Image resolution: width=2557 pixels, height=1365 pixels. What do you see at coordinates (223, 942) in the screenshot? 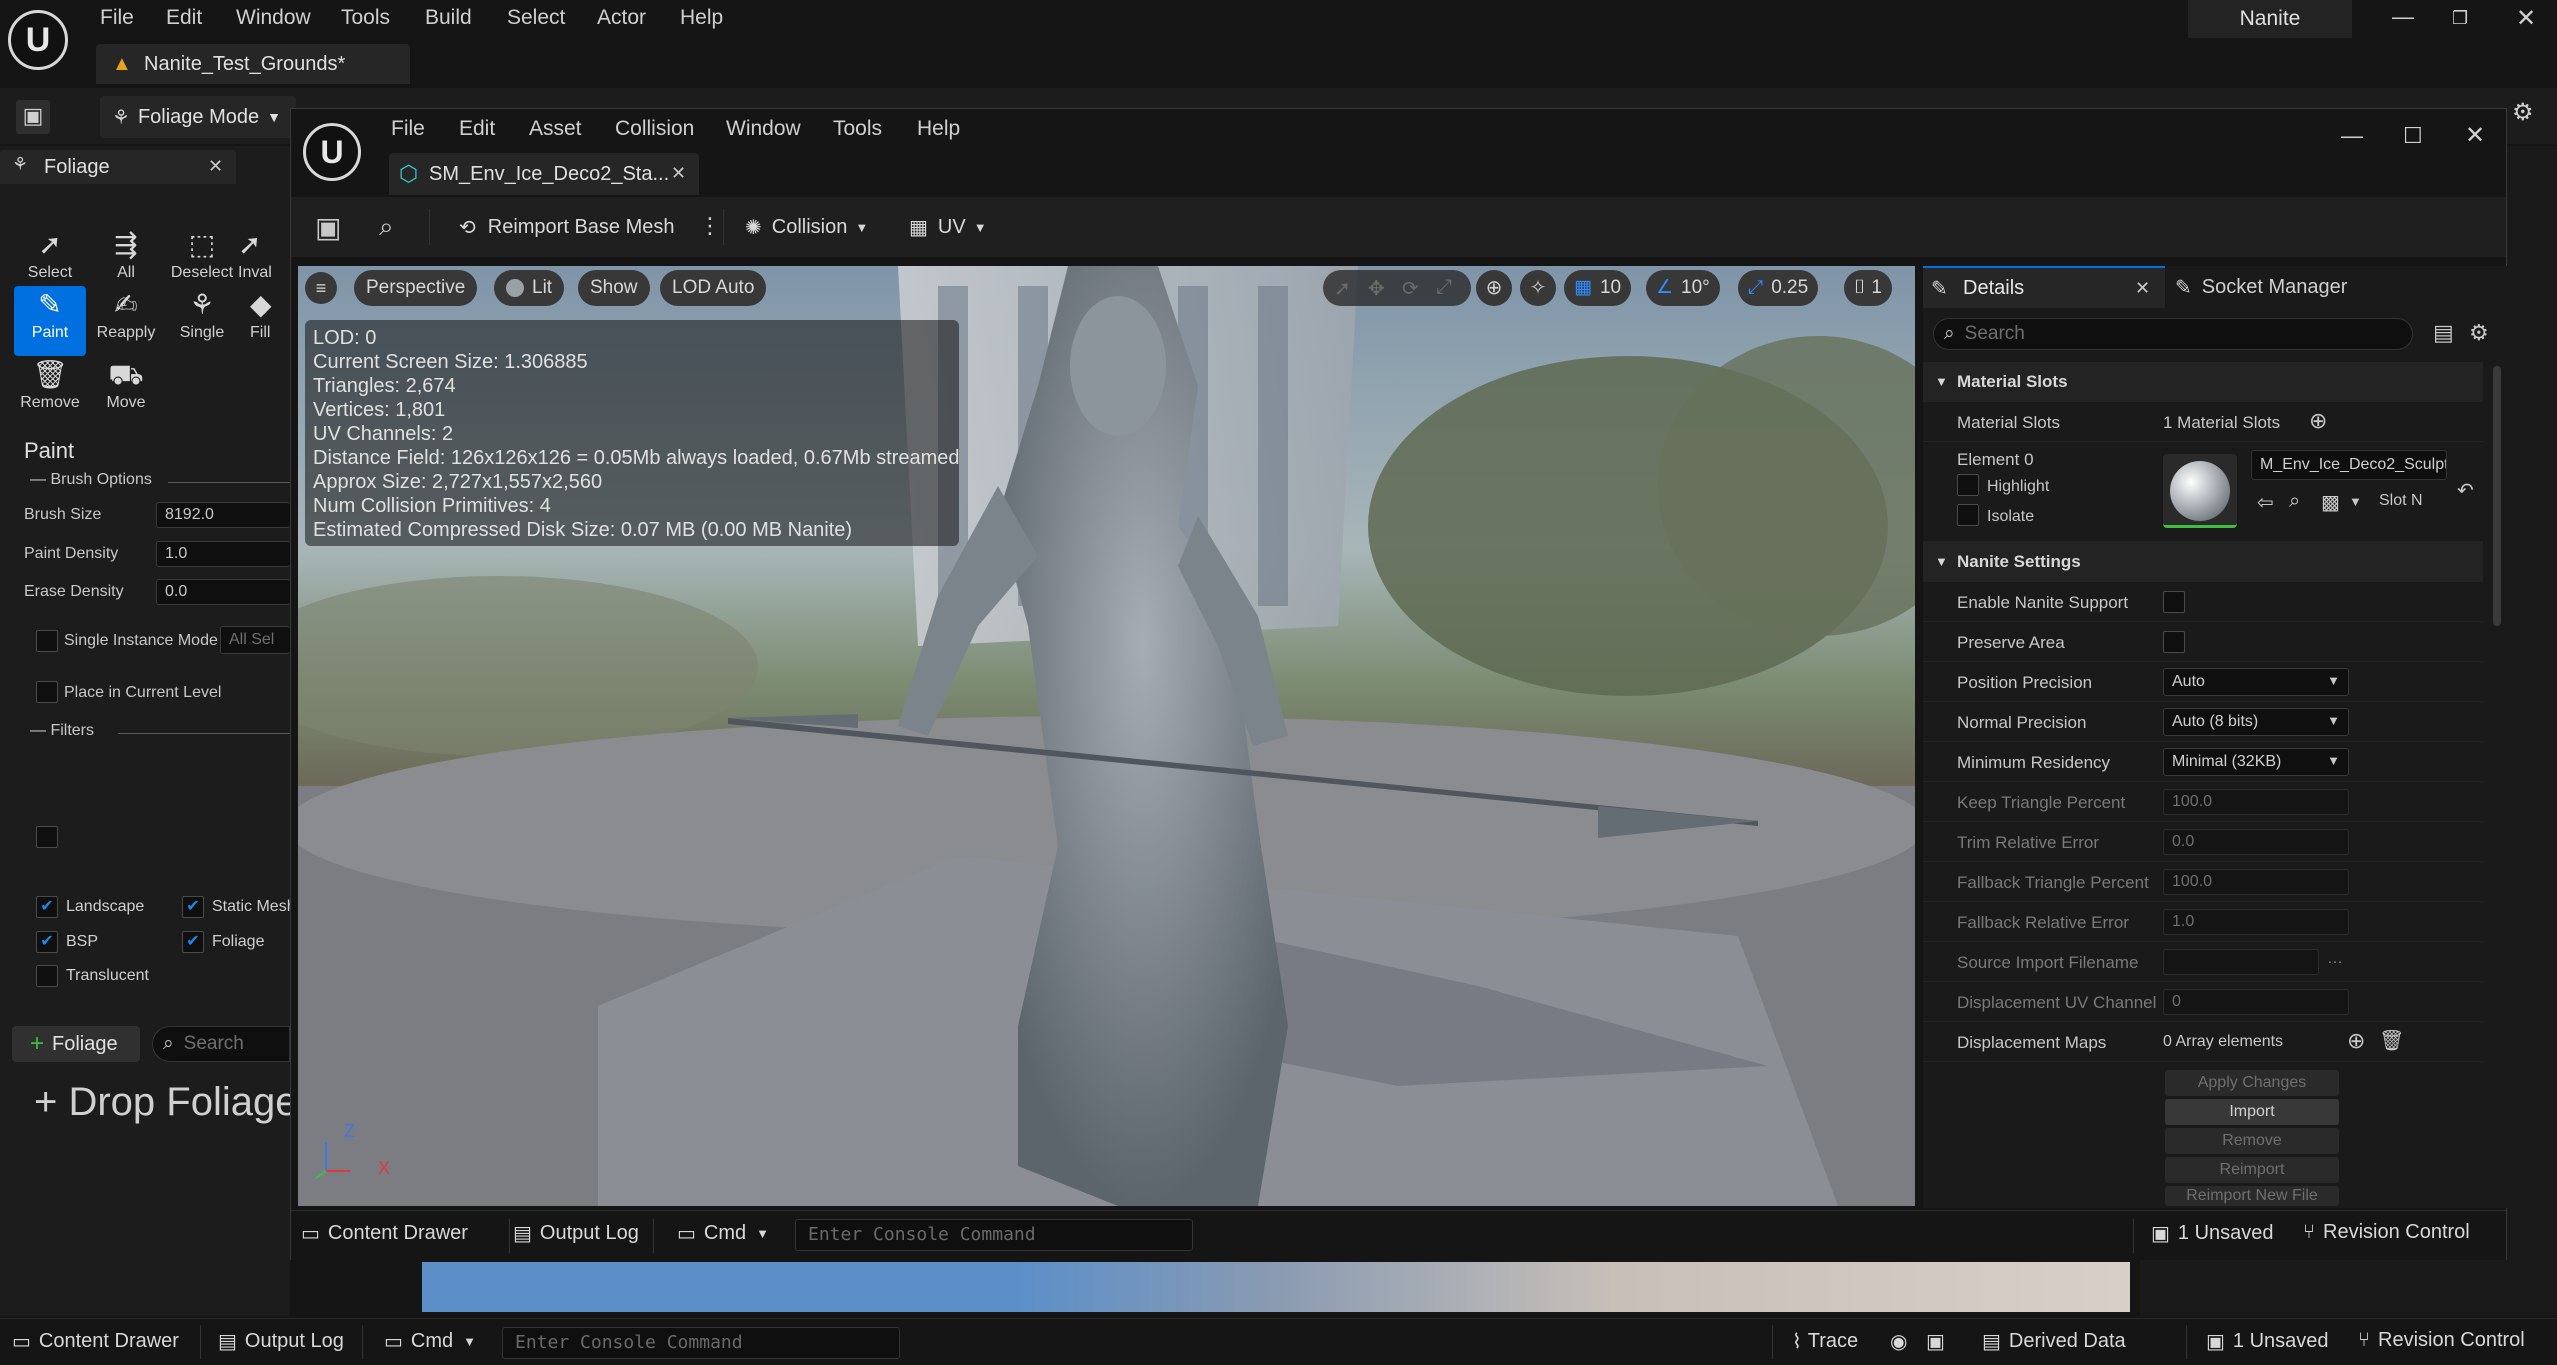
I see `filter-foliage: ✔ Foliage` at bounding box center [223, 942].